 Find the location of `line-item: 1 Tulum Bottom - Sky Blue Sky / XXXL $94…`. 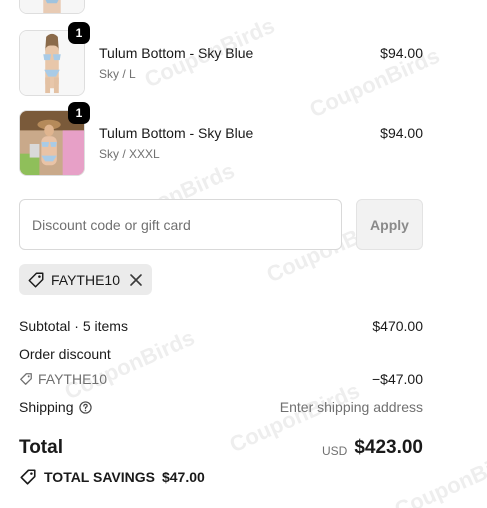

line-item: 1 Tulum Bottom - Sky Blue Sky / XXXL $94… is located at coordinates (221, 139).